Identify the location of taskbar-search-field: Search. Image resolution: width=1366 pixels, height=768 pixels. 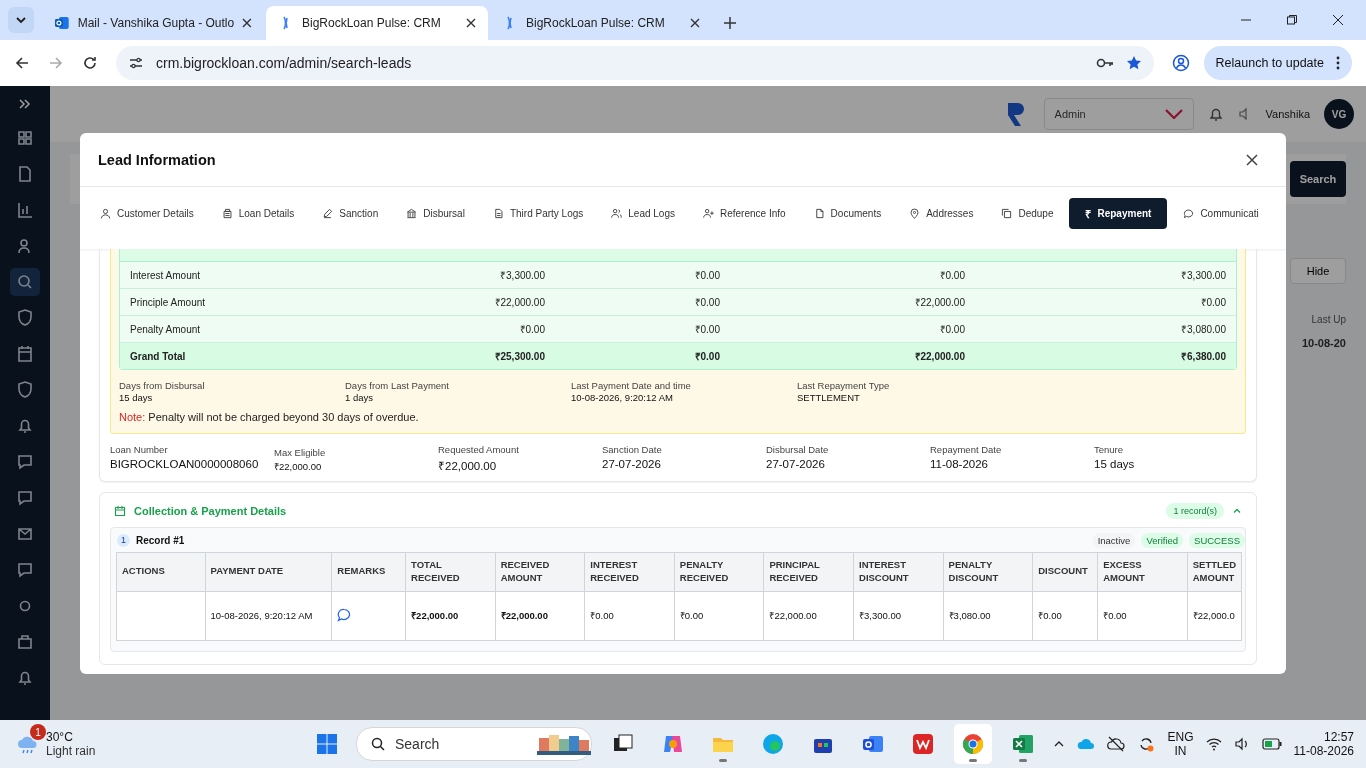
(474, 744).